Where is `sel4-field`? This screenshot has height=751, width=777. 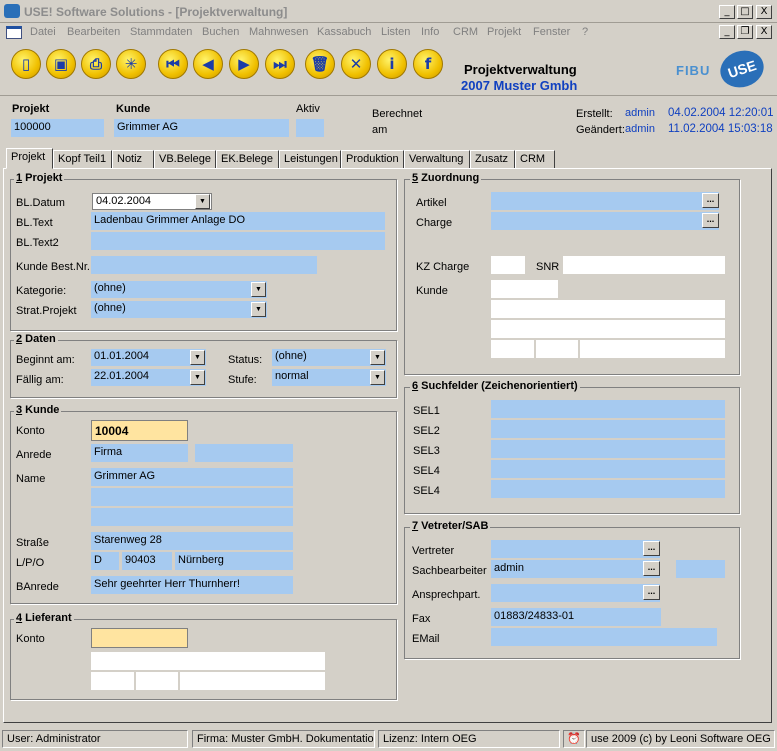
sel4-field is located at coordinates (608, 469).